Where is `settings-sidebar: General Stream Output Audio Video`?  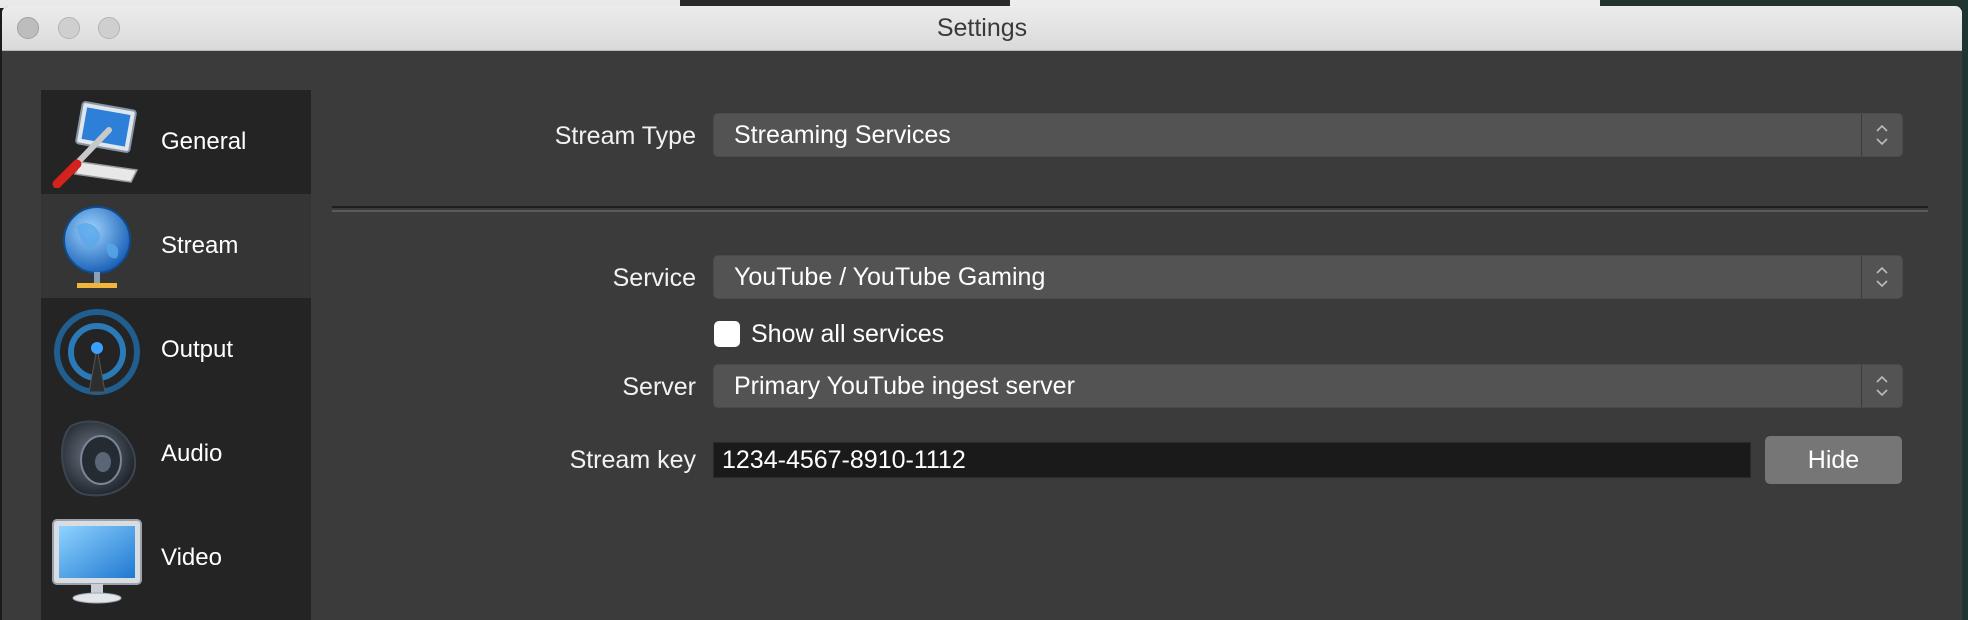
settings-sidebar: General Stream Output Audio Video is located at coordinates (176, 355).